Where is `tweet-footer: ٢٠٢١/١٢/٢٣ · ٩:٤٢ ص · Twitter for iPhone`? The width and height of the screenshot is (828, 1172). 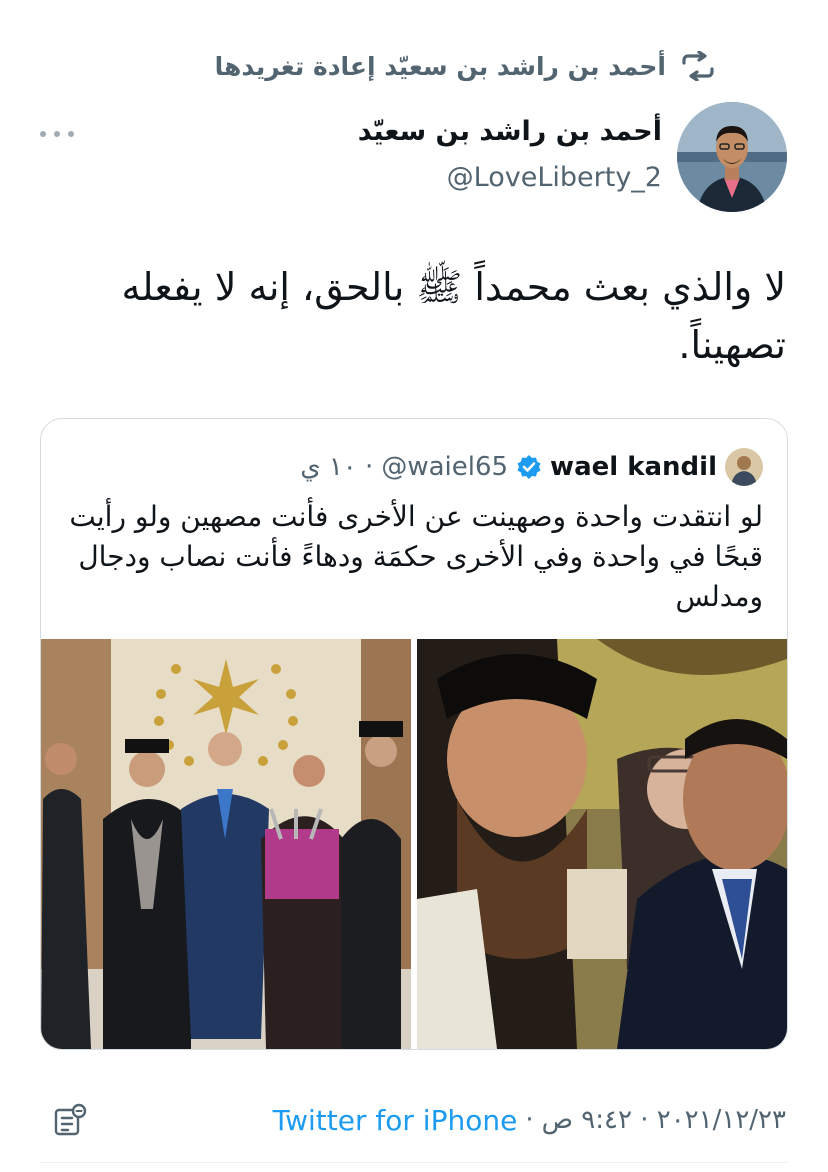
tweet-footer: ٢٠٢١/١٢/٢٣ · ٩:٤٢ ص · Twitter for iPhone is located at coordinates (529, 1120).